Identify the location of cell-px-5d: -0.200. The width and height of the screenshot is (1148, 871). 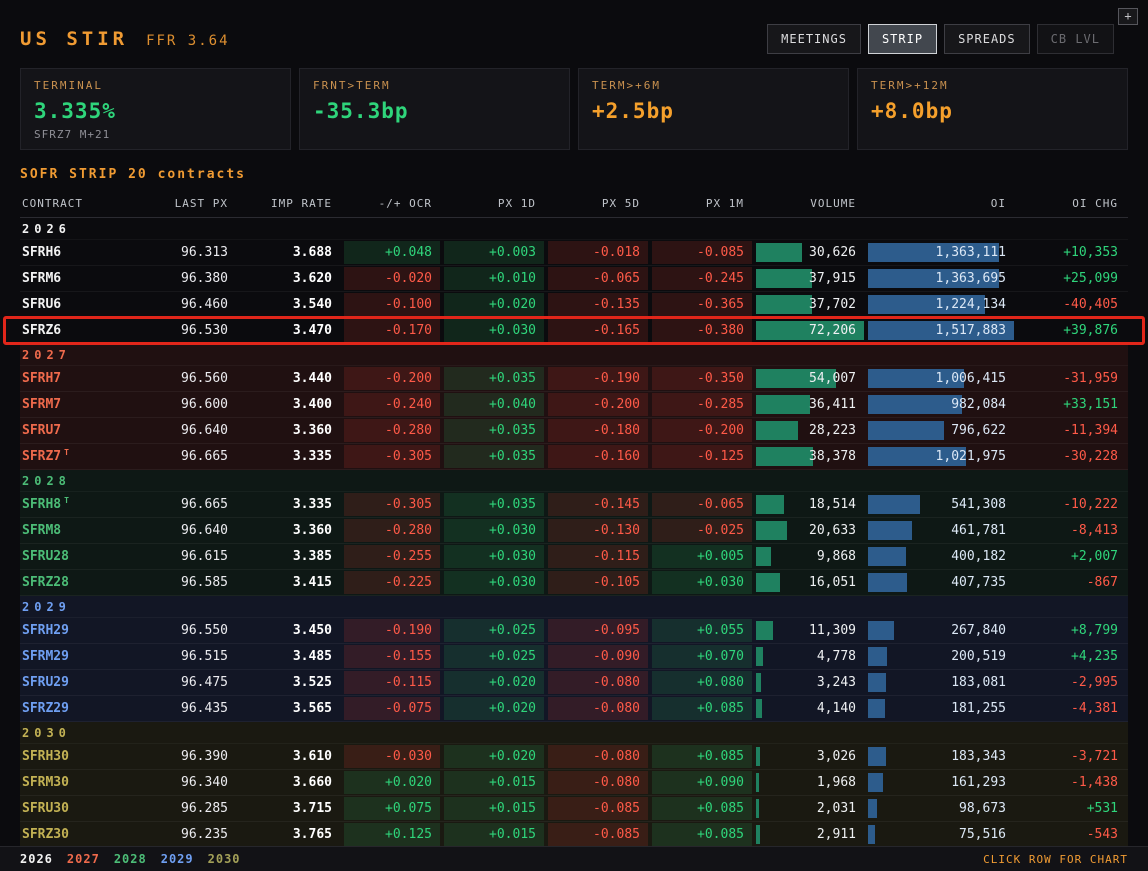
(598, 404).